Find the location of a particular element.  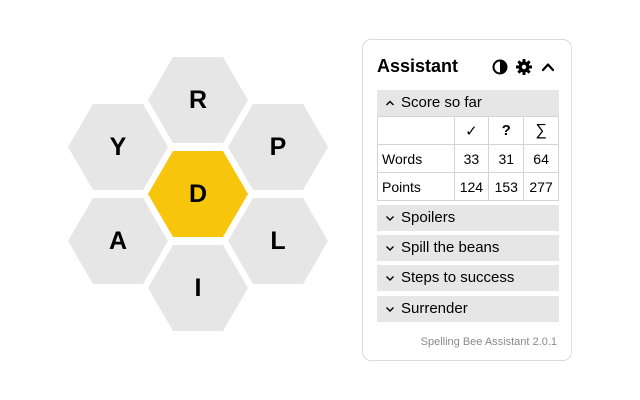

section-label: Steps to success is located at coordinates (458, 277).